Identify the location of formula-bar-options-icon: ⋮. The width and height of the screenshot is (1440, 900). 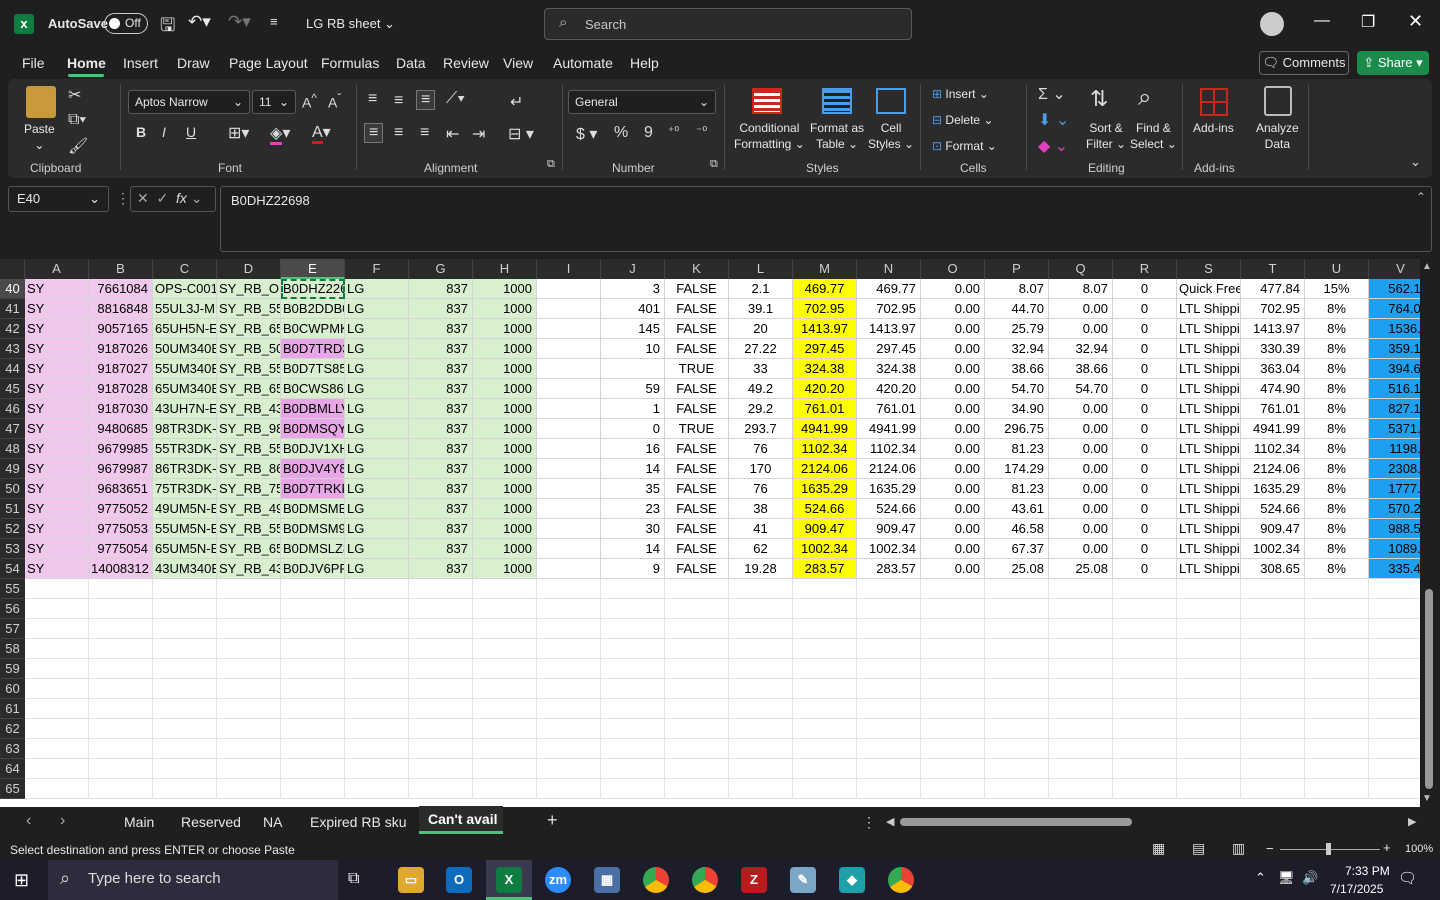
(123, 198).